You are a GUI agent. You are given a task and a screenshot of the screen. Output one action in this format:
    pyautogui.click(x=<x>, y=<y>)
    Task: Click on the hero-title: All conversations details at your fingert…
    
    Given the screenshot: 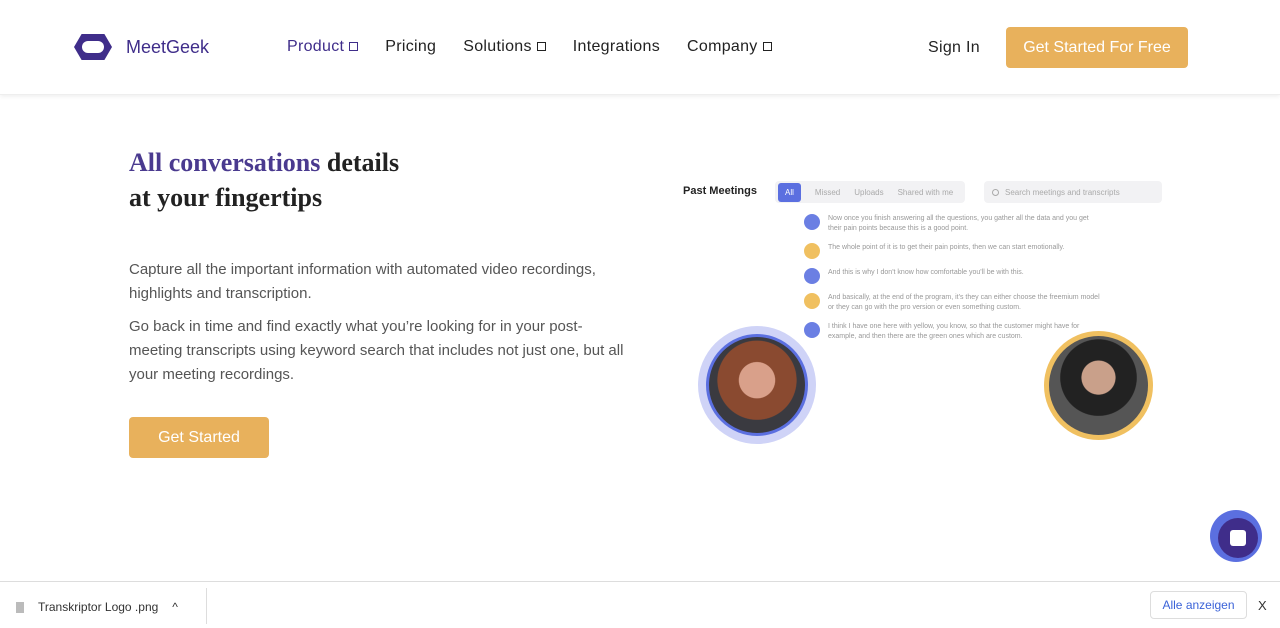 What is the action you would take?
    pyautogui.click(x=264, y=180)
    